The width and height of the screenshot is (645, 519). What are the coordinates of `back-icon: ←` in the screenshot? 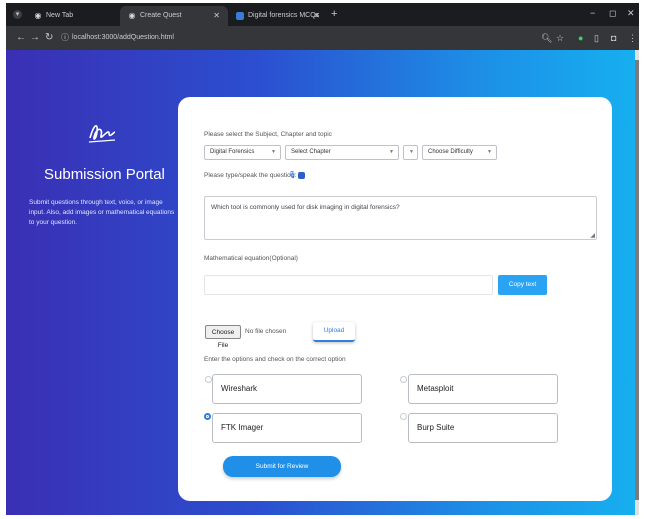 It's located at (21, 38).